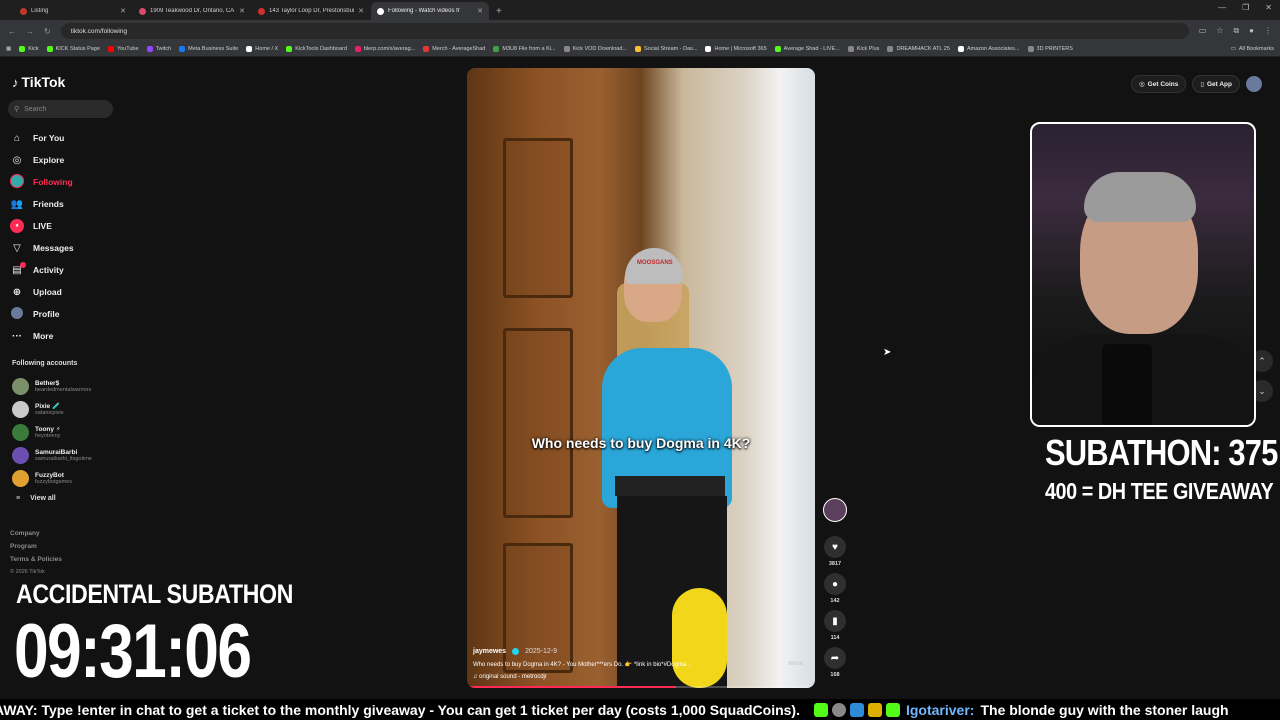 This screenshot has height=720, width=1280. Describe the element at coordinates (8, 49) in the screenshot. I see `apps-icon: ▦` at that location.